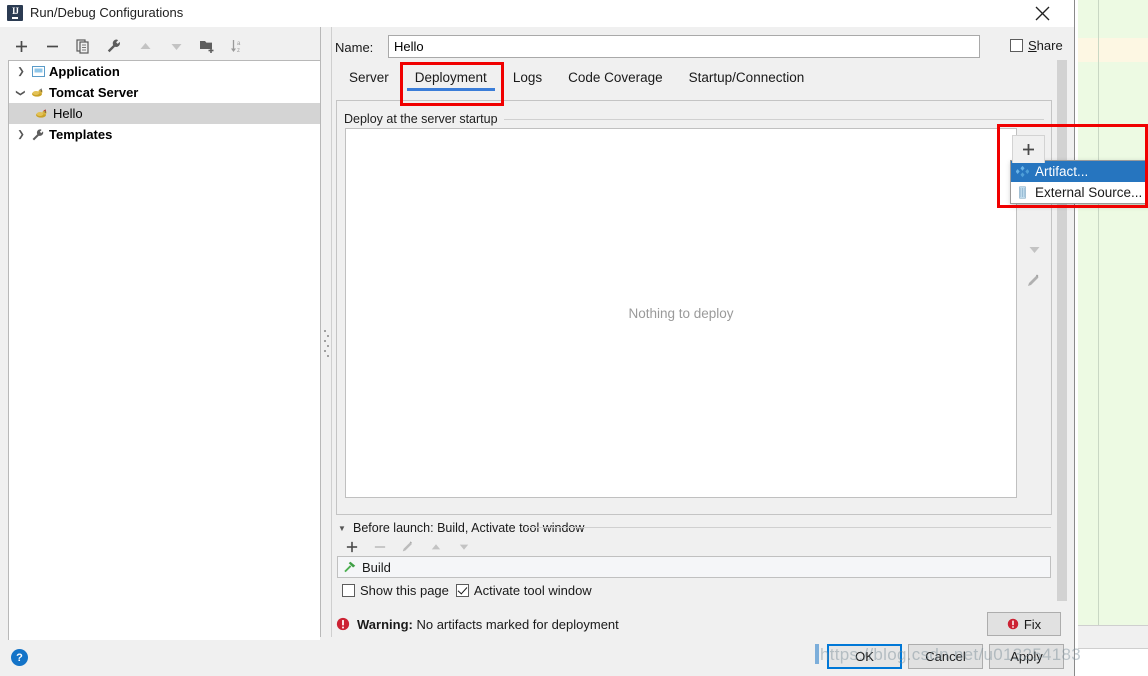  Describe the element at coordinates (768, 119) in the screenshot. I see `deploy-legend-divider` at that location.